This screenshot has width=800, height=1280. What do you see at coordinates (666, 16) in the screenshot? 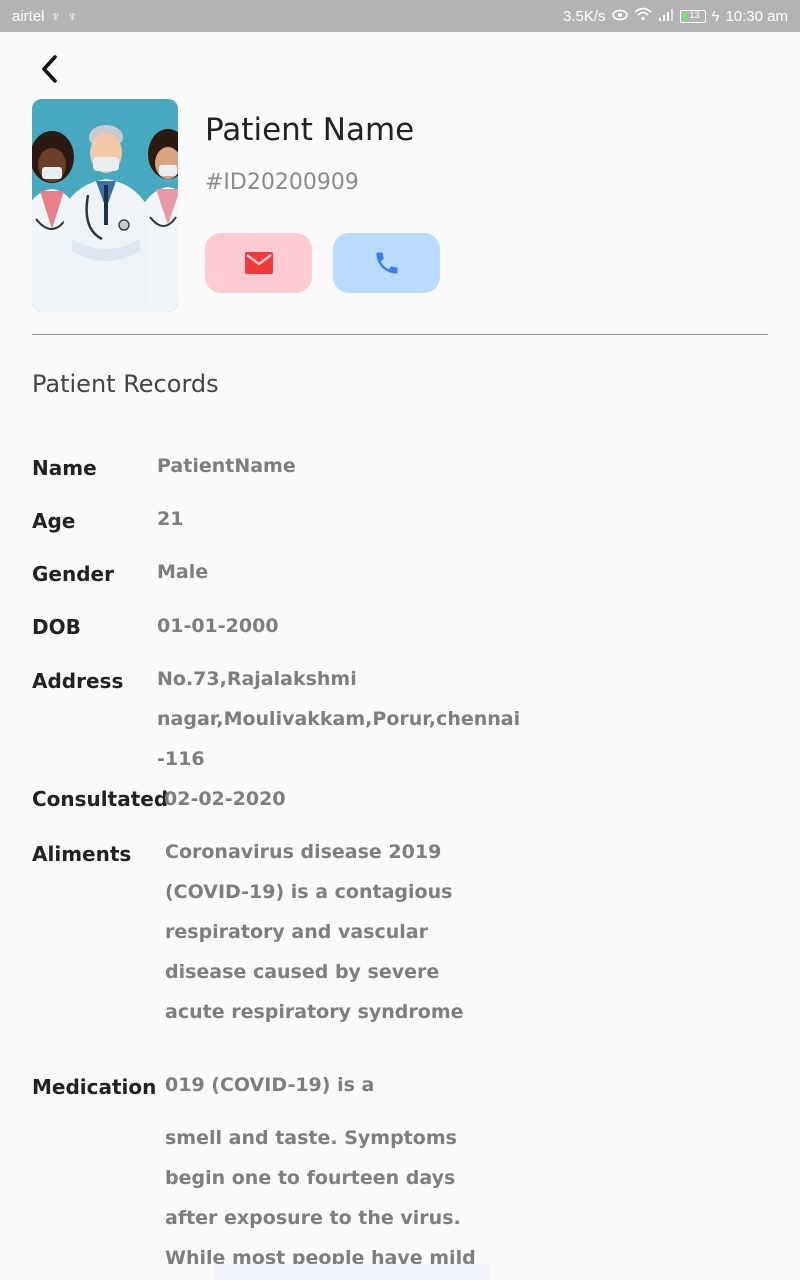
I see `signal-icon` at bounding box center [666, 16].